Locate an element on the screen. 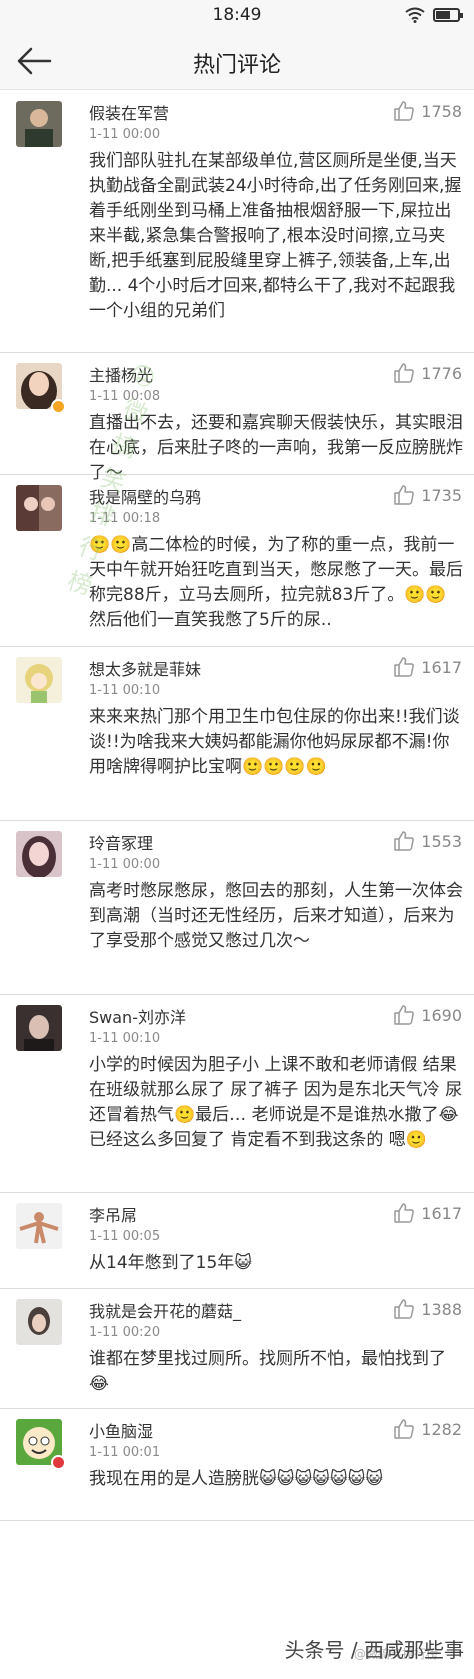 This screenshot has height=1679, width=474. comment-time: 1-11 00:08 is located at coordinates (125, 396).